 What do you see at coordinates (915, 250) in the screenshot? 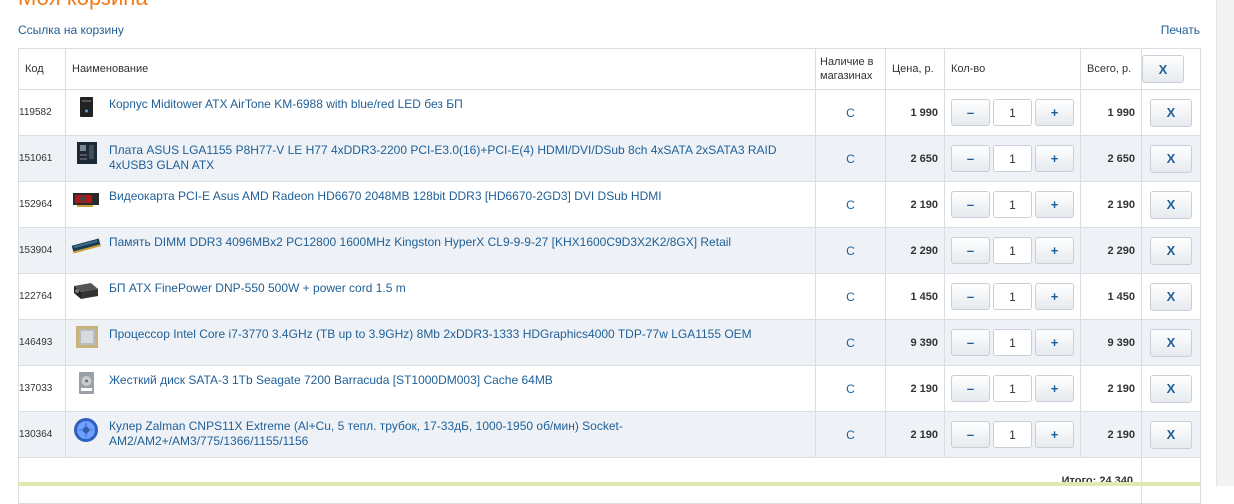
I see `item-price: 2 290` at bounding box center [915, 250].